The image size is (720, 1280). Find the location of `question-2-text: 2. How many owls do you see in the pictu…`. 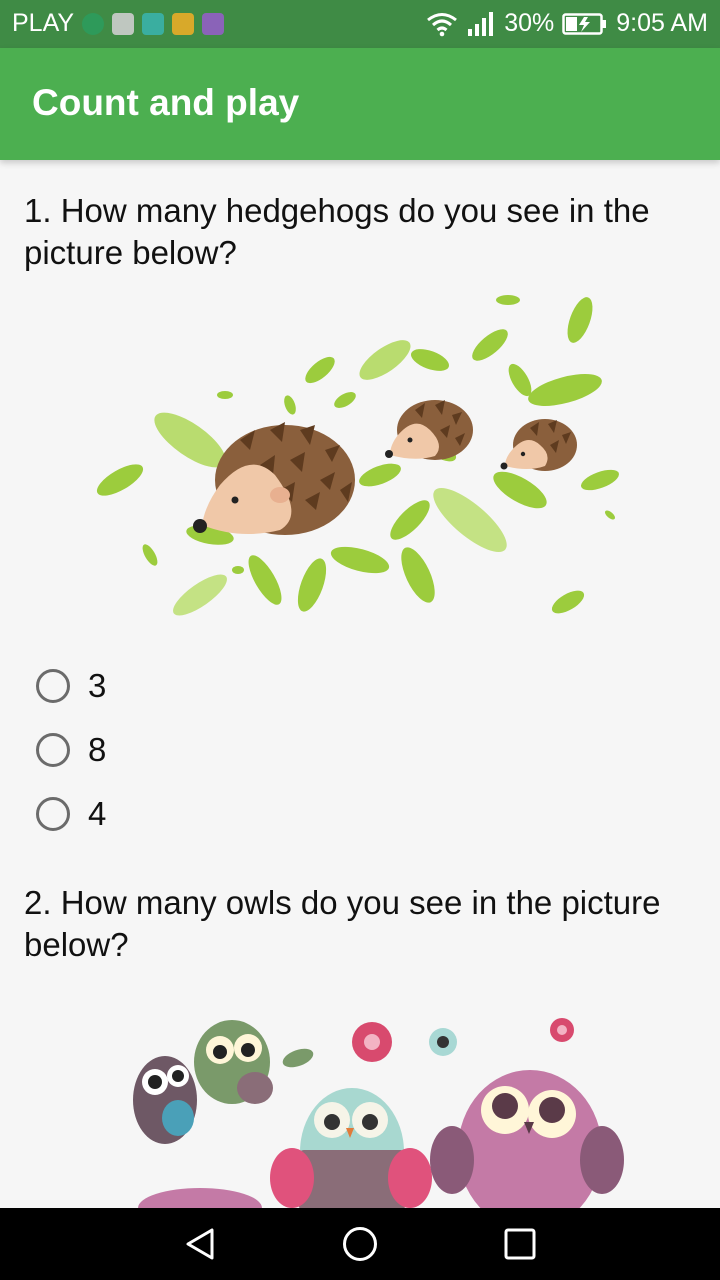

question-2-text: 2. How many owls do you see in the pictu… is located at coordinates (342, 923).